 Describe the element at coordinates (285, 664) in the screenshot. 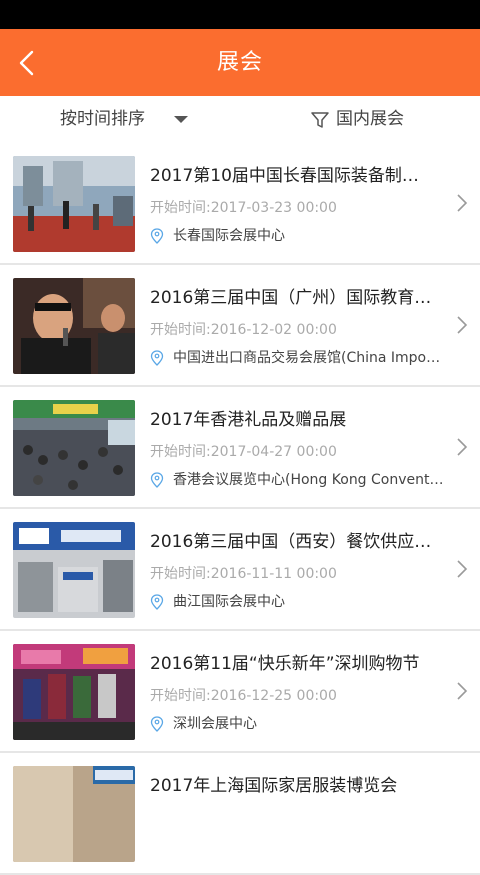

I see `exhibition-title: 2016第11届“快乐新年”深圳购物节` at that location.